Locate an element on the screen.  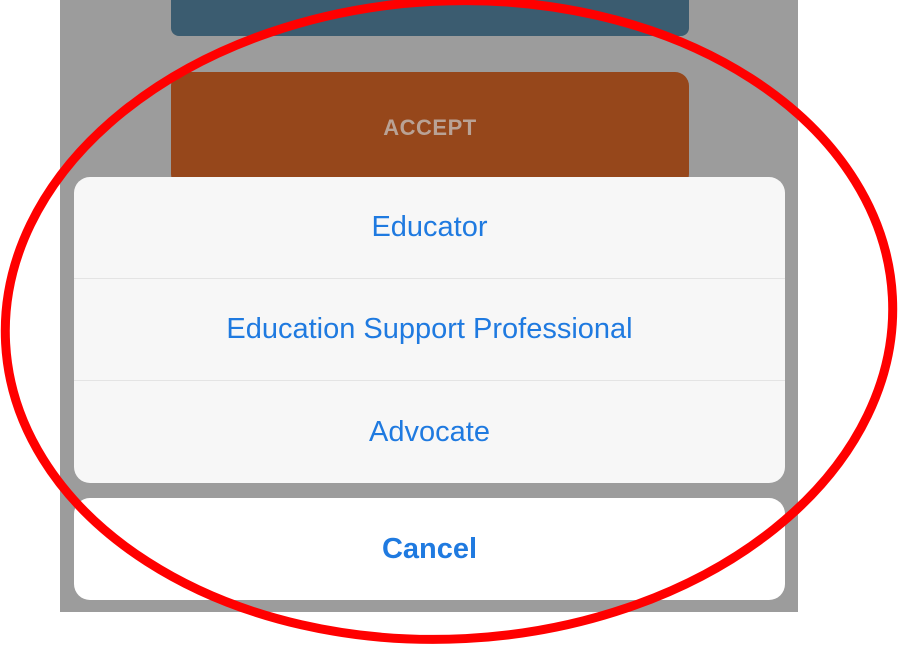
option-advocate: Advocate is located at coordinates (429, 432).